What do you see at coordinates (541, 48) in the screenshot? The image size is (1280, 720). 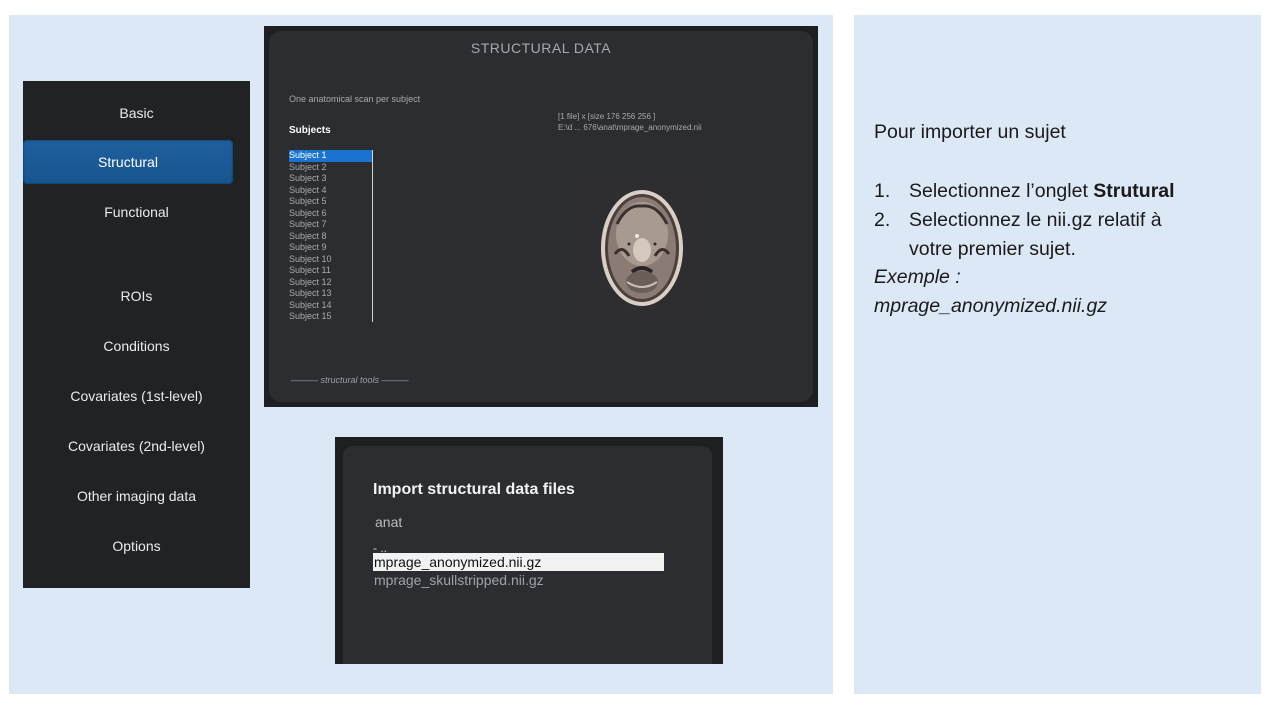 I see `structural-title: STRUCTURAL DATA` at bounding box center [541, 48].